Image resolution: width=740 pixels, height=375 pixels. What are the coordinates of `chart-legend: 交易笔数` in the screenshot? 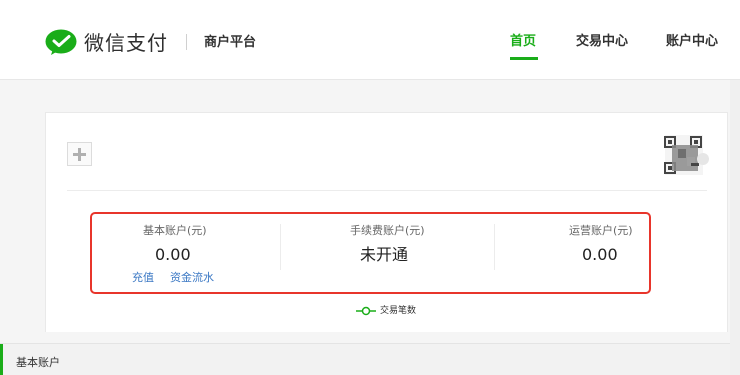 It's located at (386, 311).